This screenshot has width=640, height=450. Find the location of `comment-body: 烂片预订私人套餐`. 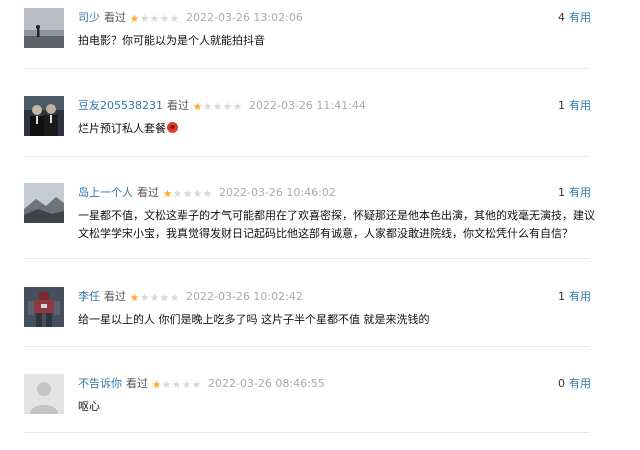

comment-body: 烂片预订私人套餐 is located at coordinates (122, 128).